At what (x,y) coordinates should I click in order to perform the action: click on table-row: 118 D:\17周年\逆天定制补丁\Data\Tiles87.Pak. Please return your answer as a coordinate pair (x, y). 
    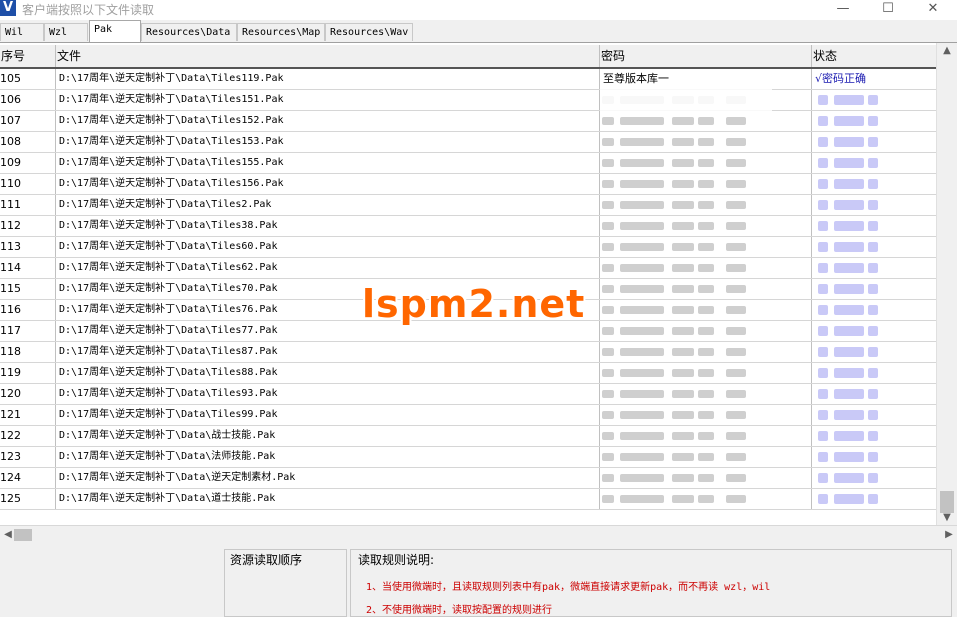
    Looking at the image, I should click on (468, 352).